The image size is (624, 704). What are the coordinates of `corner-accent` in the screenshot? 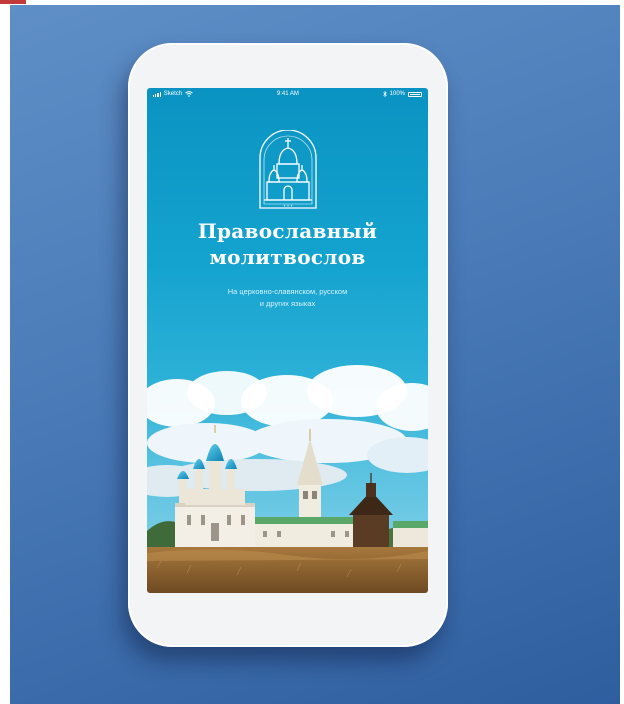 It's located at (13, 2).